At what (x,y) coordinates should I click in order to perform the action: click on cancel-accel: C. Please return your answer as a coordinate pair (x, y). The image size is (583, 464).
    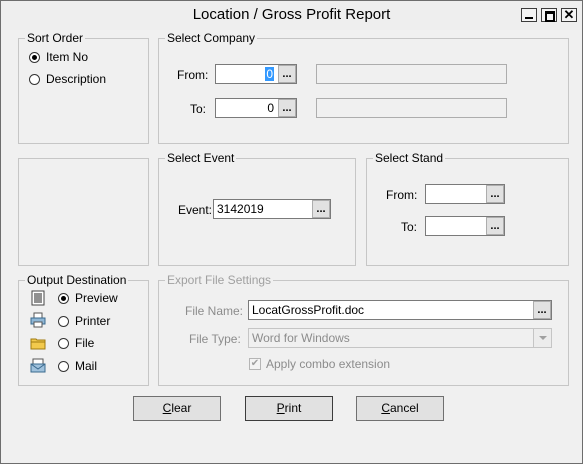
    Looking at the image, I should click on (385, 408).